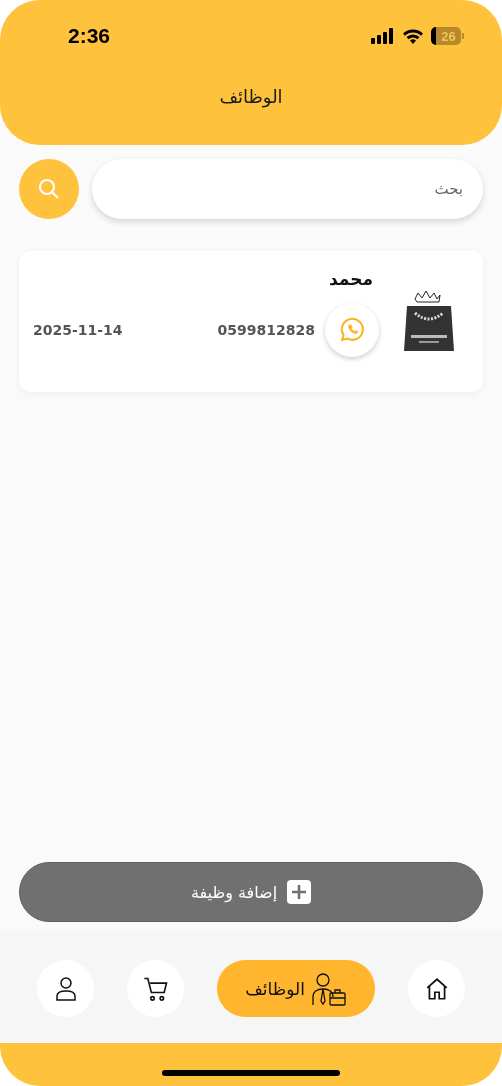  Describe the element at coordinates (251, 96) in the screenshot. I see `page-title: الوظائف` at that location.